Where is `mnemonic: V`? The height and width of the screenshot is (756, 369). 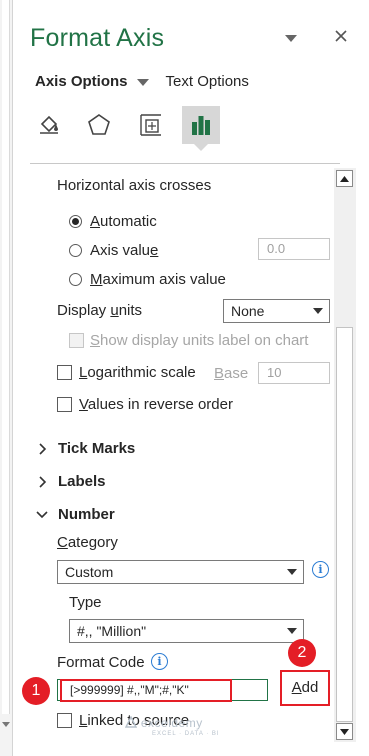 mnemonic: V is located at coordinates (83, 404).